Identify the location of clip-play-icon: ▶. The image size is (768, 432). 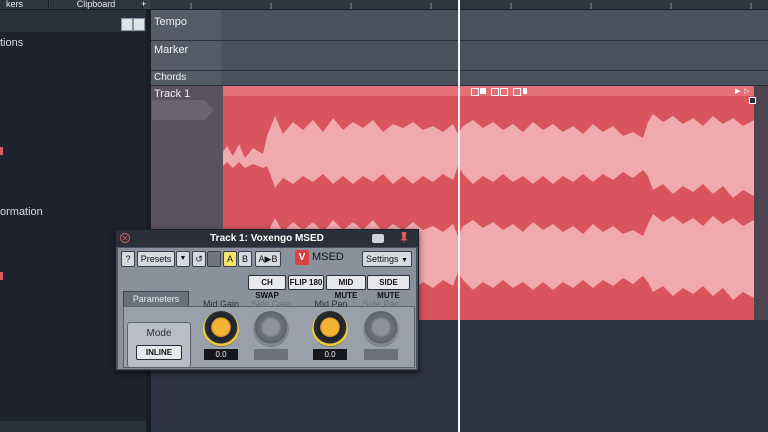
(737, 91).